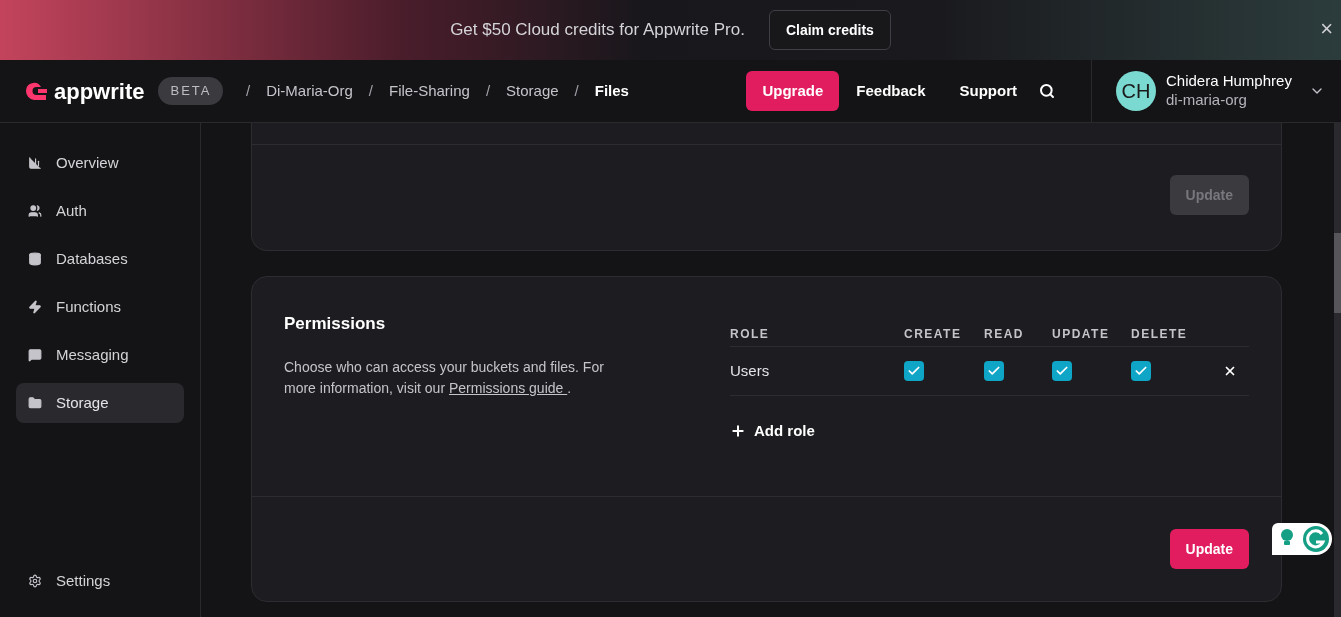  I want to click on breadcrumb-link: Files, so click(611, 91).